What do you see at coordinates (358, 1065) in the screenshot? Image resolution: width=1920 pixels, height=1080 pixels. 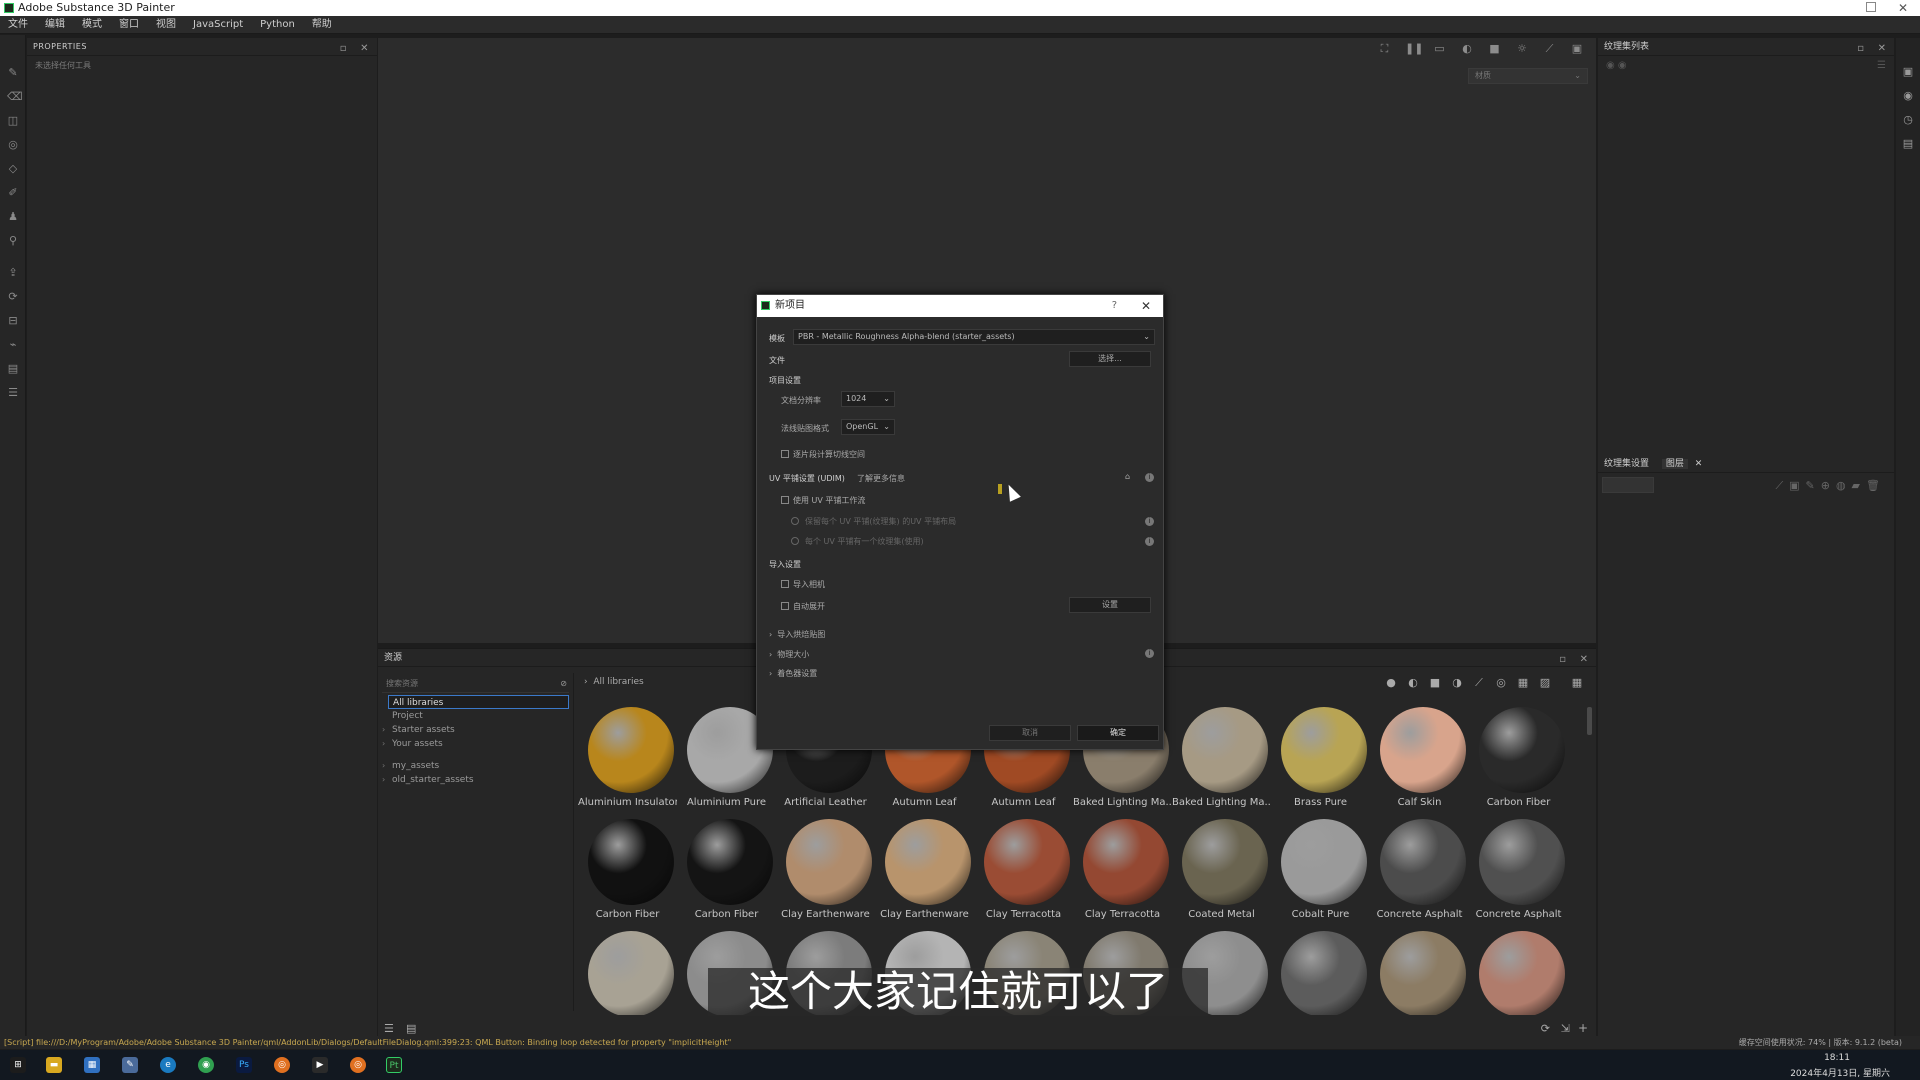 I see `blender-icon: ◎` at bounding box center [358, 1065].